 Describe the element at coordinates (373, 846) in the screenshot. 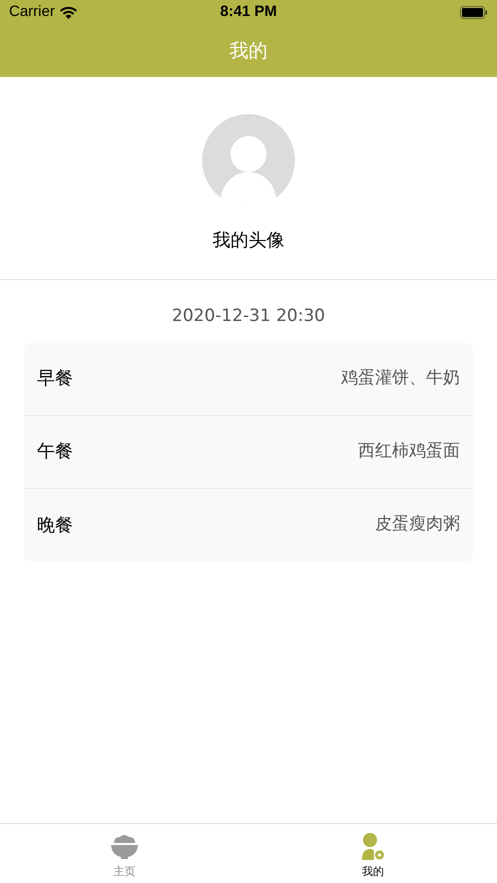

I see `user-gear-icon` at that location.